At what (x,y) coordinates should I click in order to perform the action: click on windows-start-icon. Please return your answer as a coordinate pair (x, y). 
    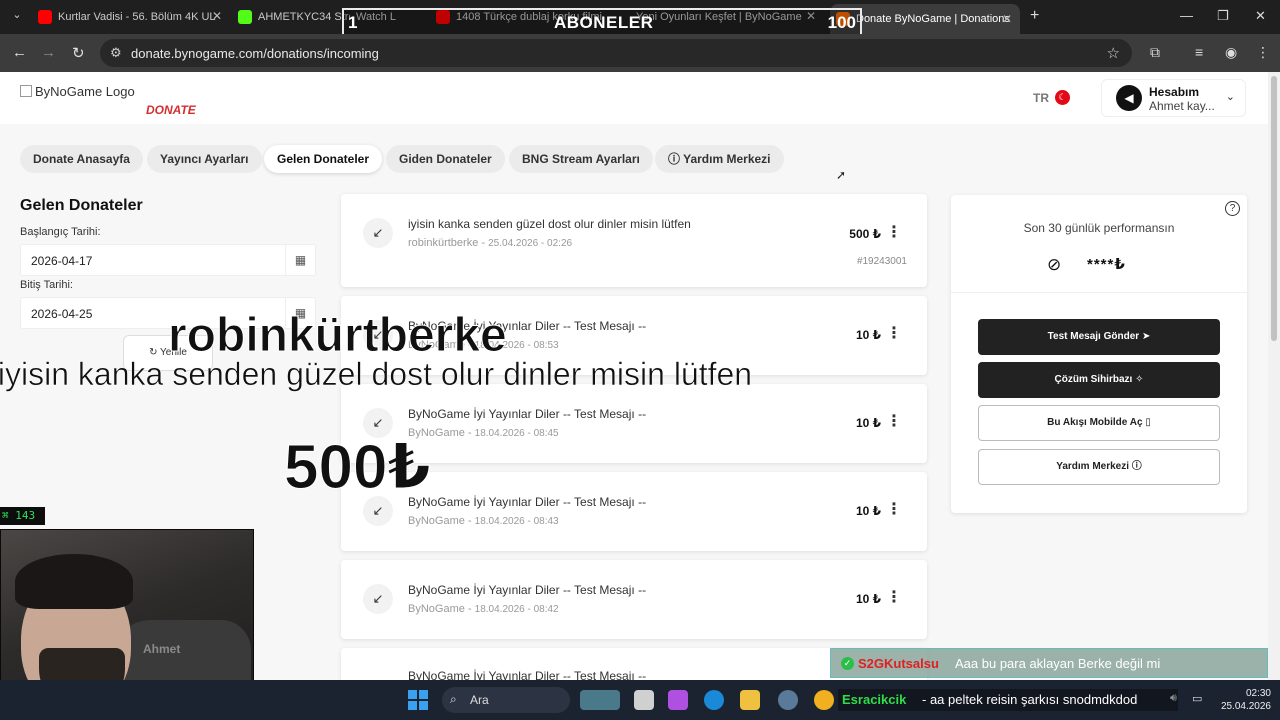
    Looking at the image, I should click on (418, 700).